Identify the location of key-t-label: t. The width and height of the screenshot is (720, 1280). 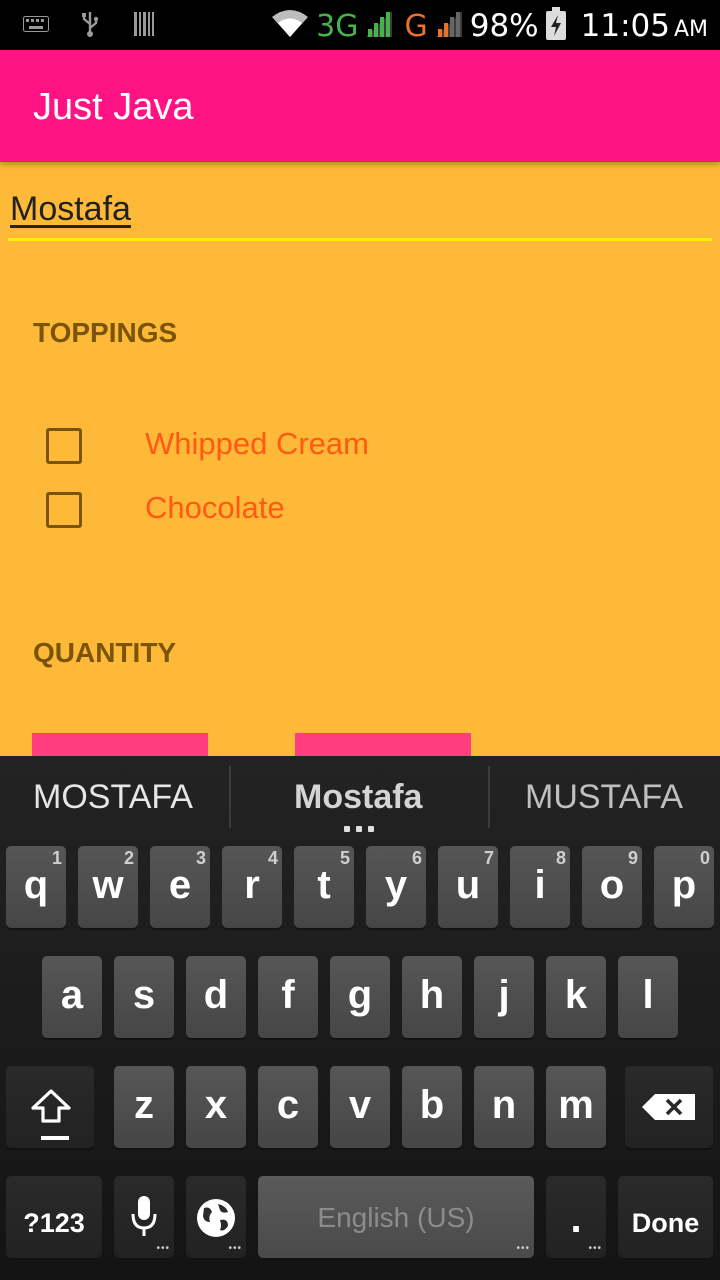
(324, 885).